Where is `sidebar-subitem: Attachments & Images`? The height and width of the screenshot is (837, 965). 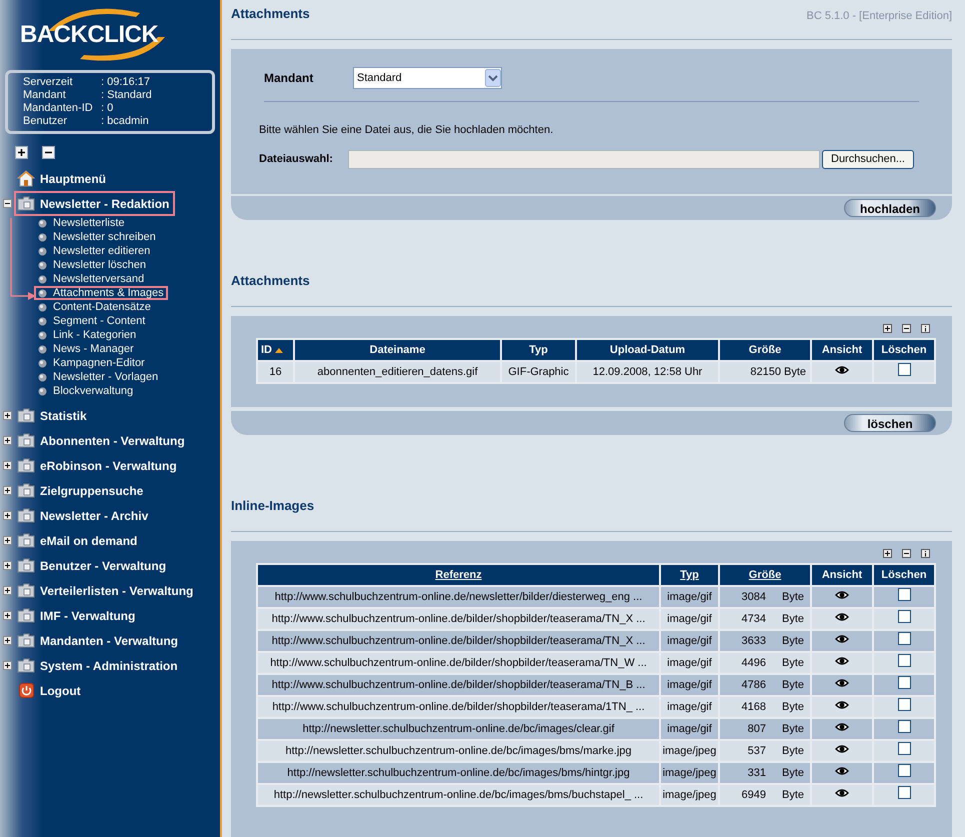
sidebar-subitem: Attachments & Images is located at coordinates (101, 293).